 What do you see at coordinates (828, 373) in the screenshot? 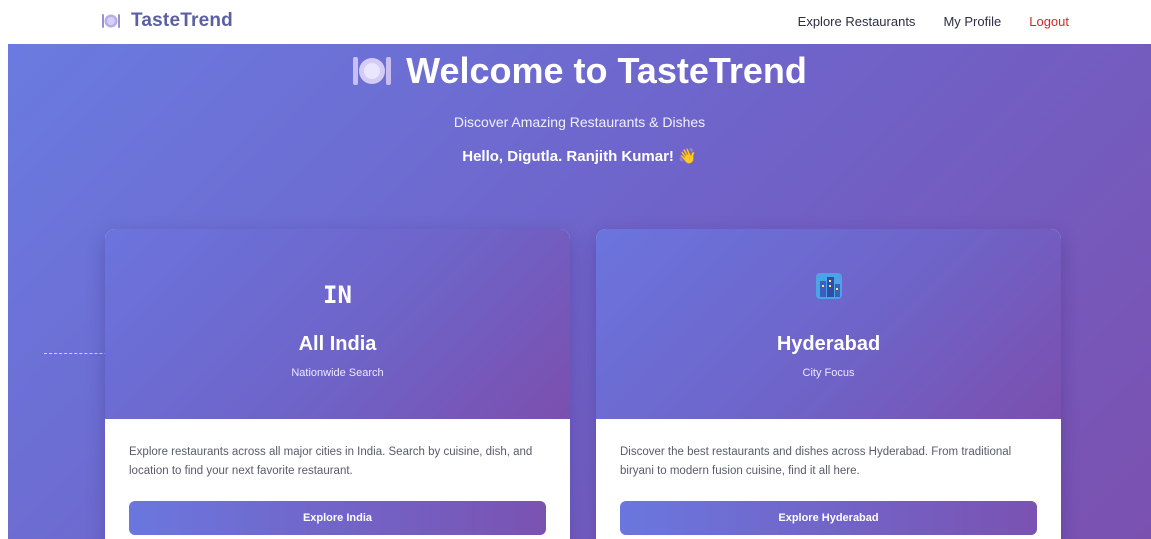
I see `card-subtitle: City Focus` at bounding box center [828, 373].